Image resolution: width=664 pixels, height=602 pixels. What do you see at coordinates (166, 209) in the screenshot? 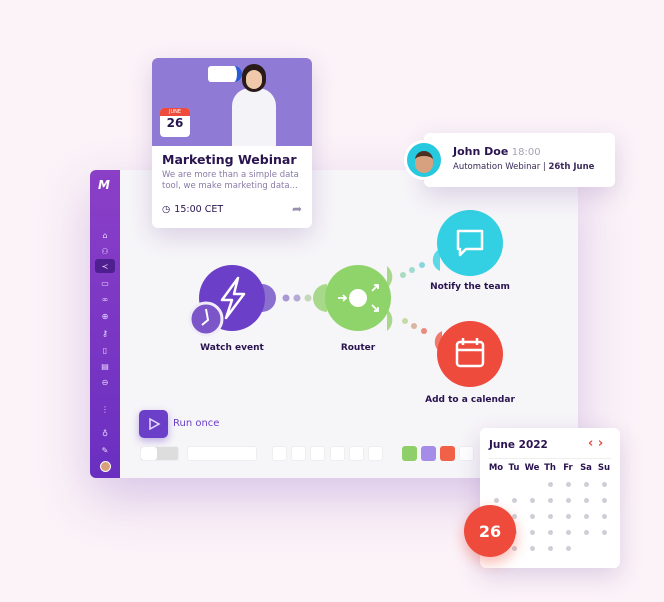
I see `clock-icon: ◷` at bounding box center [166, 209].